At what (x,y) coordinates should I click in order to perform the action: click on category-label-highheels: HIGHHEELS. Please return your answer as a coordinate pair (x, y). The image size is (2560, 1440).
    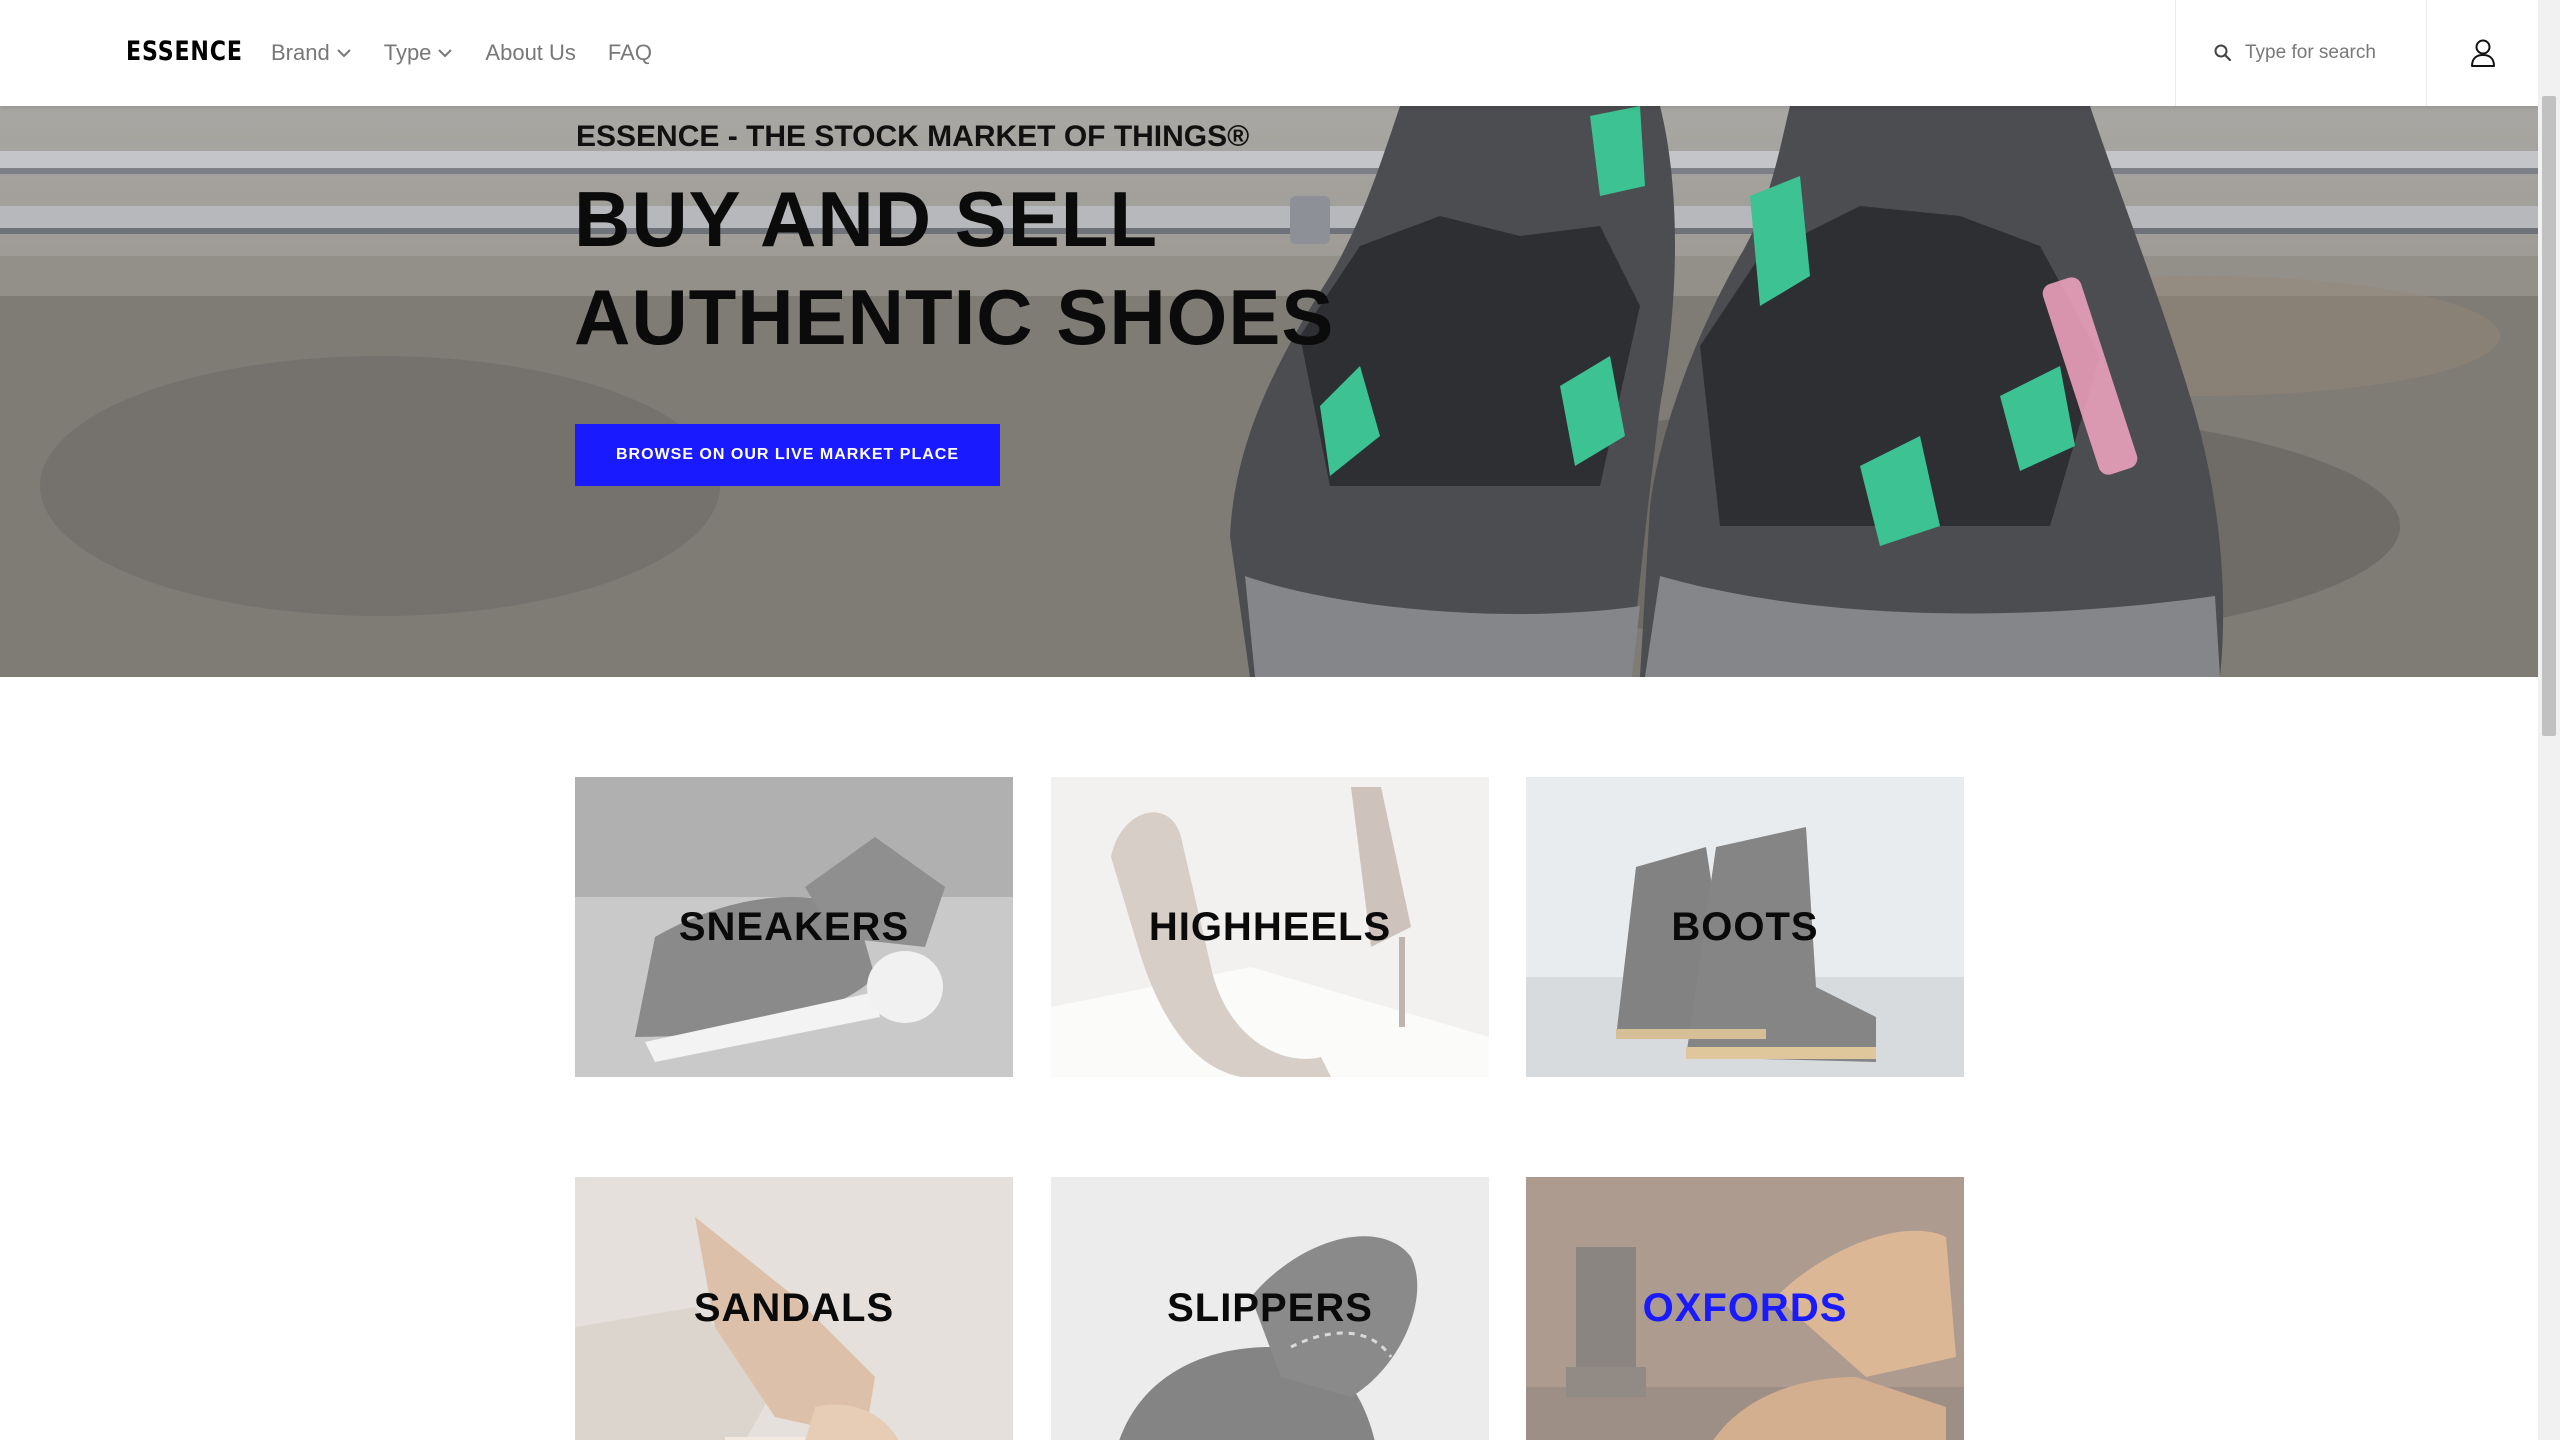
    Looking at the image, I should click on (1270, 926).